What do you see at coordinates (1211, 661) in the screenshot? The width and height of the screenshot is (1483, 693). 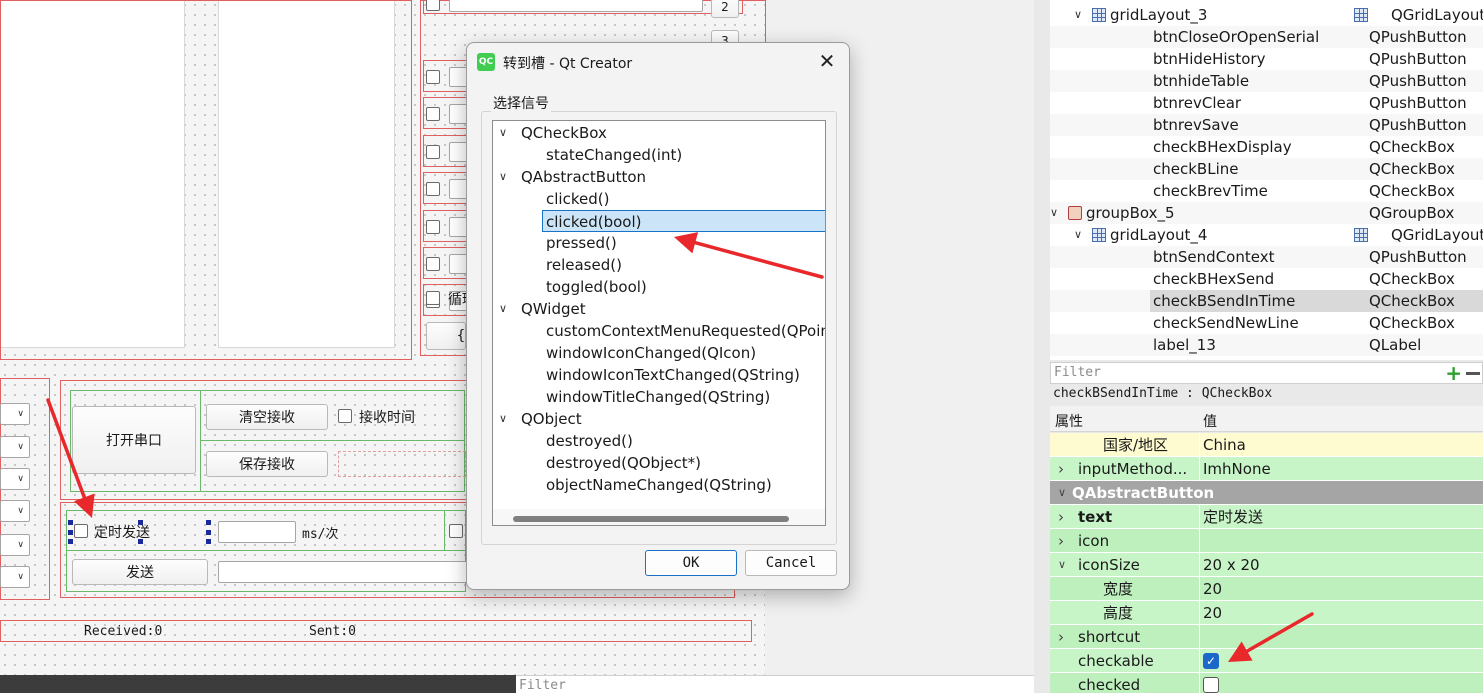 I see `checkable-checkbox: ✓` at bounding box center [1211, 661].